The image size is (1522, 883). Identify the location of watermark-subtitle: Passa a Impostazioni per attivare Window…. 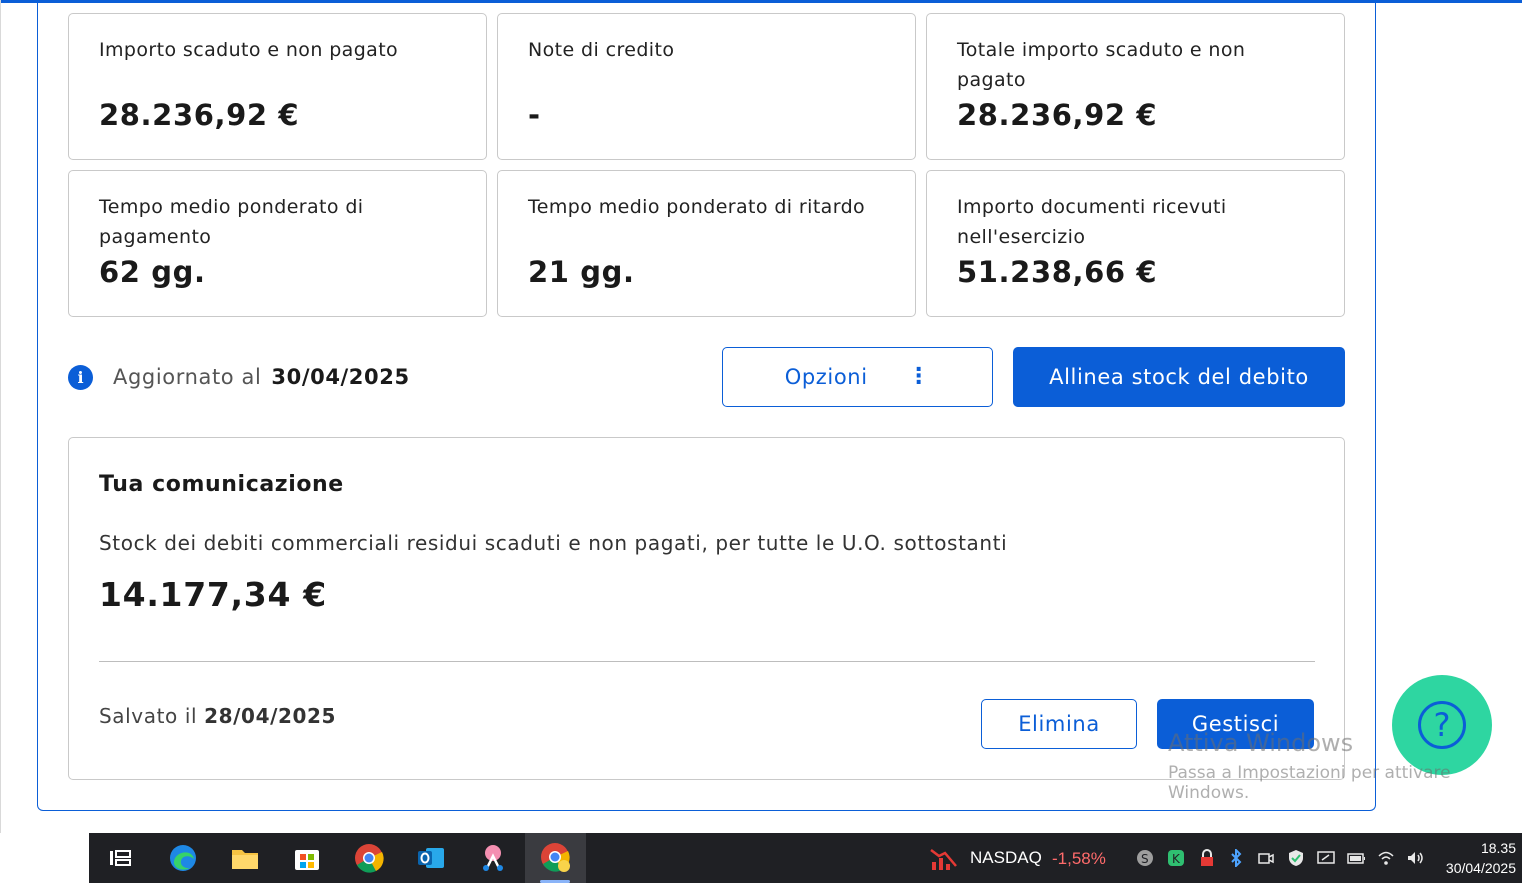
(1309, 783).